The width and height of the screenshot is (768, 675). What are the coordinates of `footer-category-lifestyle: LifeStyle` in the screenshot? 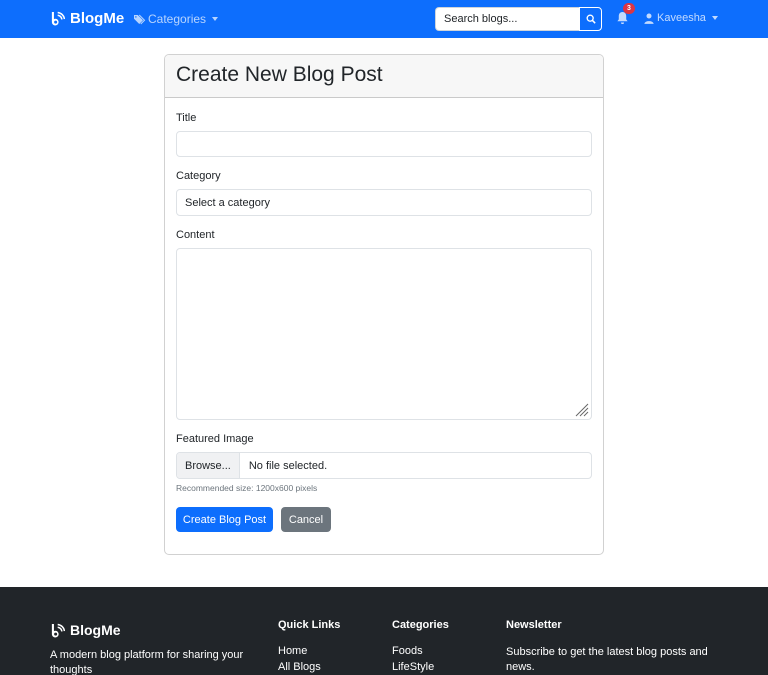 It's located at (413, 667).